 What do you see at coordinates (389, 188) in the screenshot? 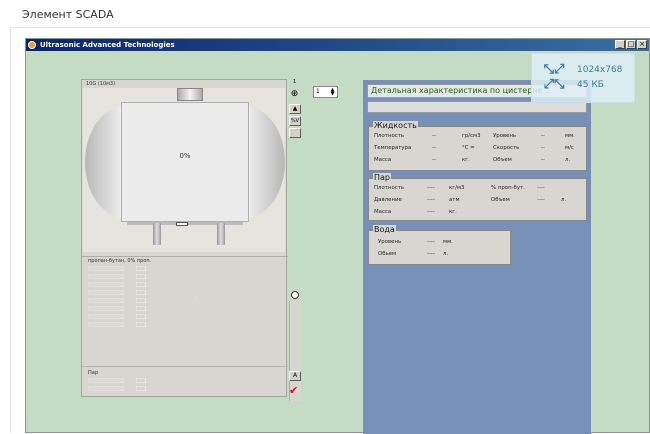
I see `vapor-label: Плотность` at bounding box center [389, 188].